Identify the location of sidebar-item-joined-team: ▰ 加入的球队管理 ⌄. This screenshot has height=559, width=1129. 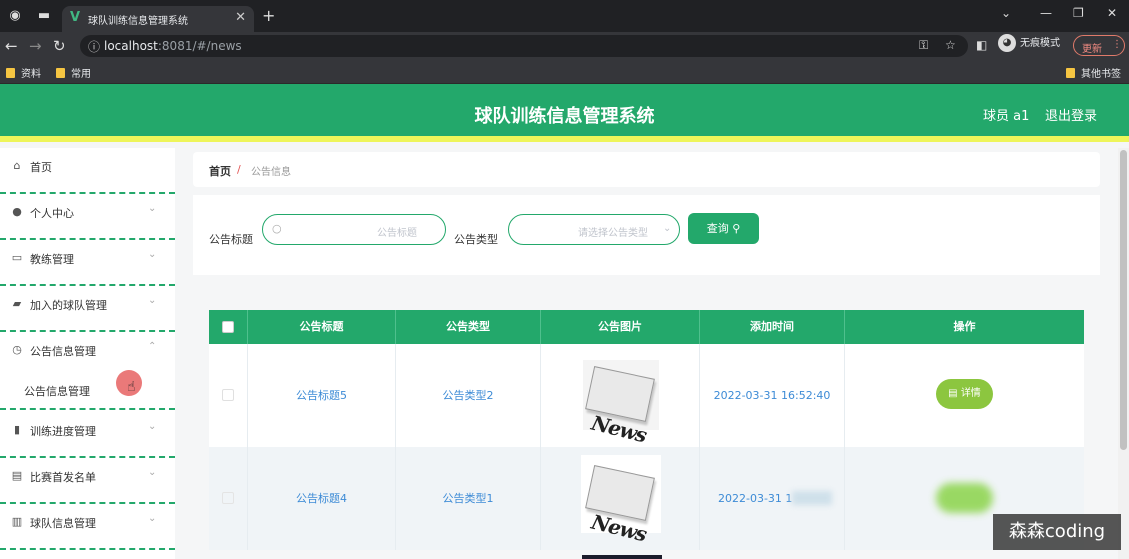
(87, 309).